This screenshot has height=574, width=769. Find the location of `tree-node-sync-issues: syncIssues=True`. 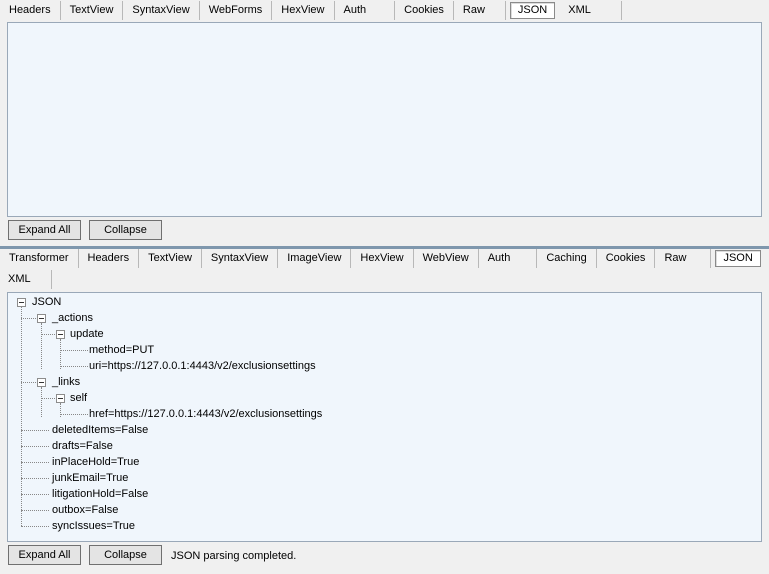

tree-node-sync-issues: syncIssues=True is located at coordinates (93, 526).